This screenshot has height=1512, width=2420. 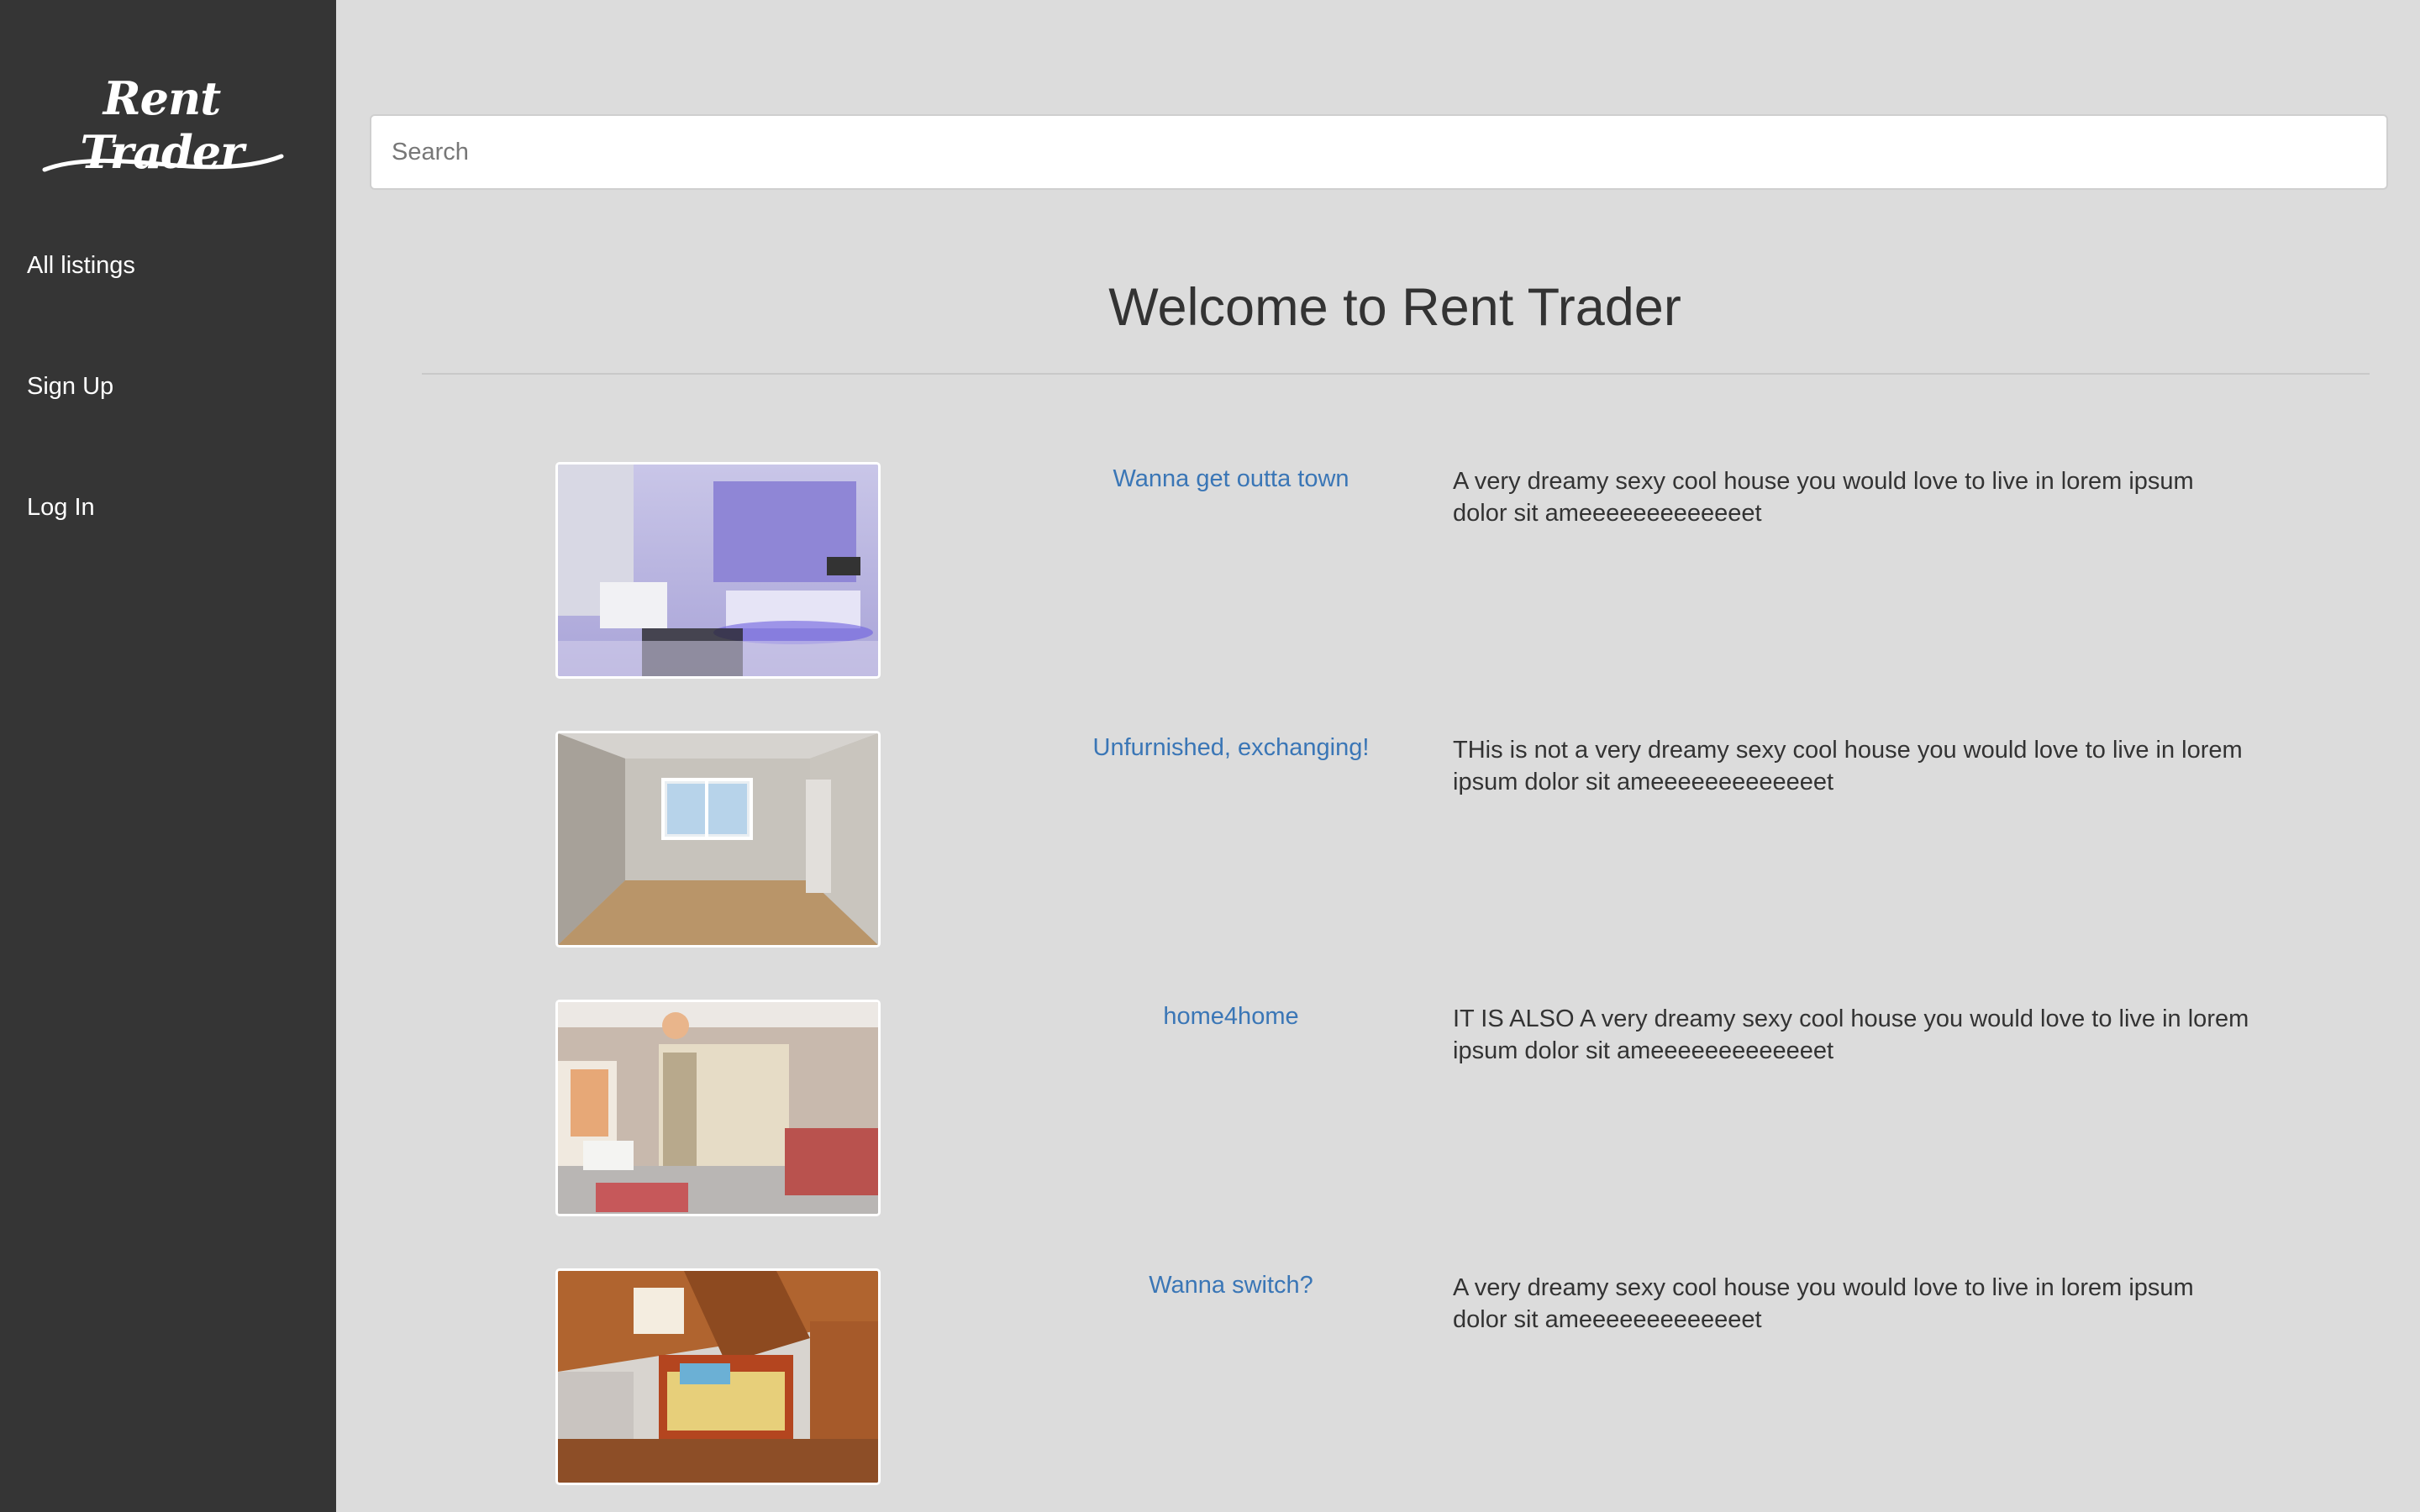 What do you see at coordinates (163, 163) in the screenshot?
I see `logo-swoosh-icon` at bounding box center [163, 163].